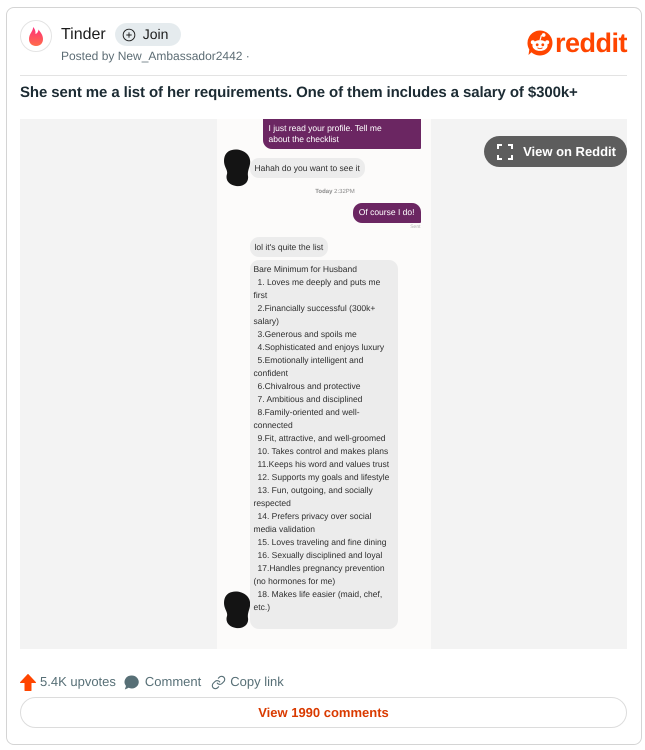  Describe the element at coordinates (148, 34) in the screenshot. I see `join-button: Join` at that location.